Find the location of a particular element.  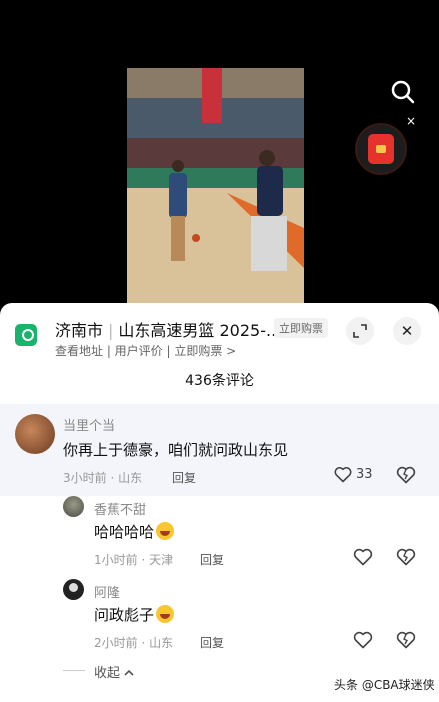

reply-text-content: 问政彪子 is located at coordinates (124, 615).